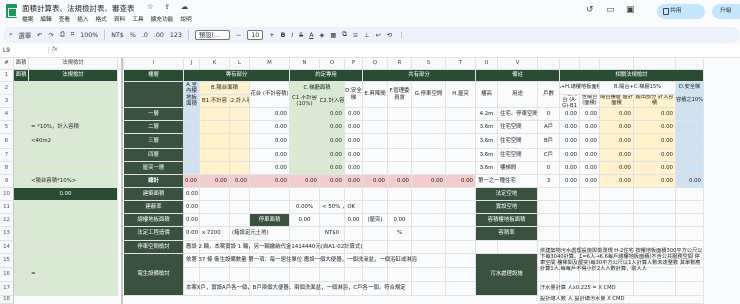 This screenshot has height=304, width=740. I want to click on header-exceed: 超出部分 計入容積, so click(655, 101).